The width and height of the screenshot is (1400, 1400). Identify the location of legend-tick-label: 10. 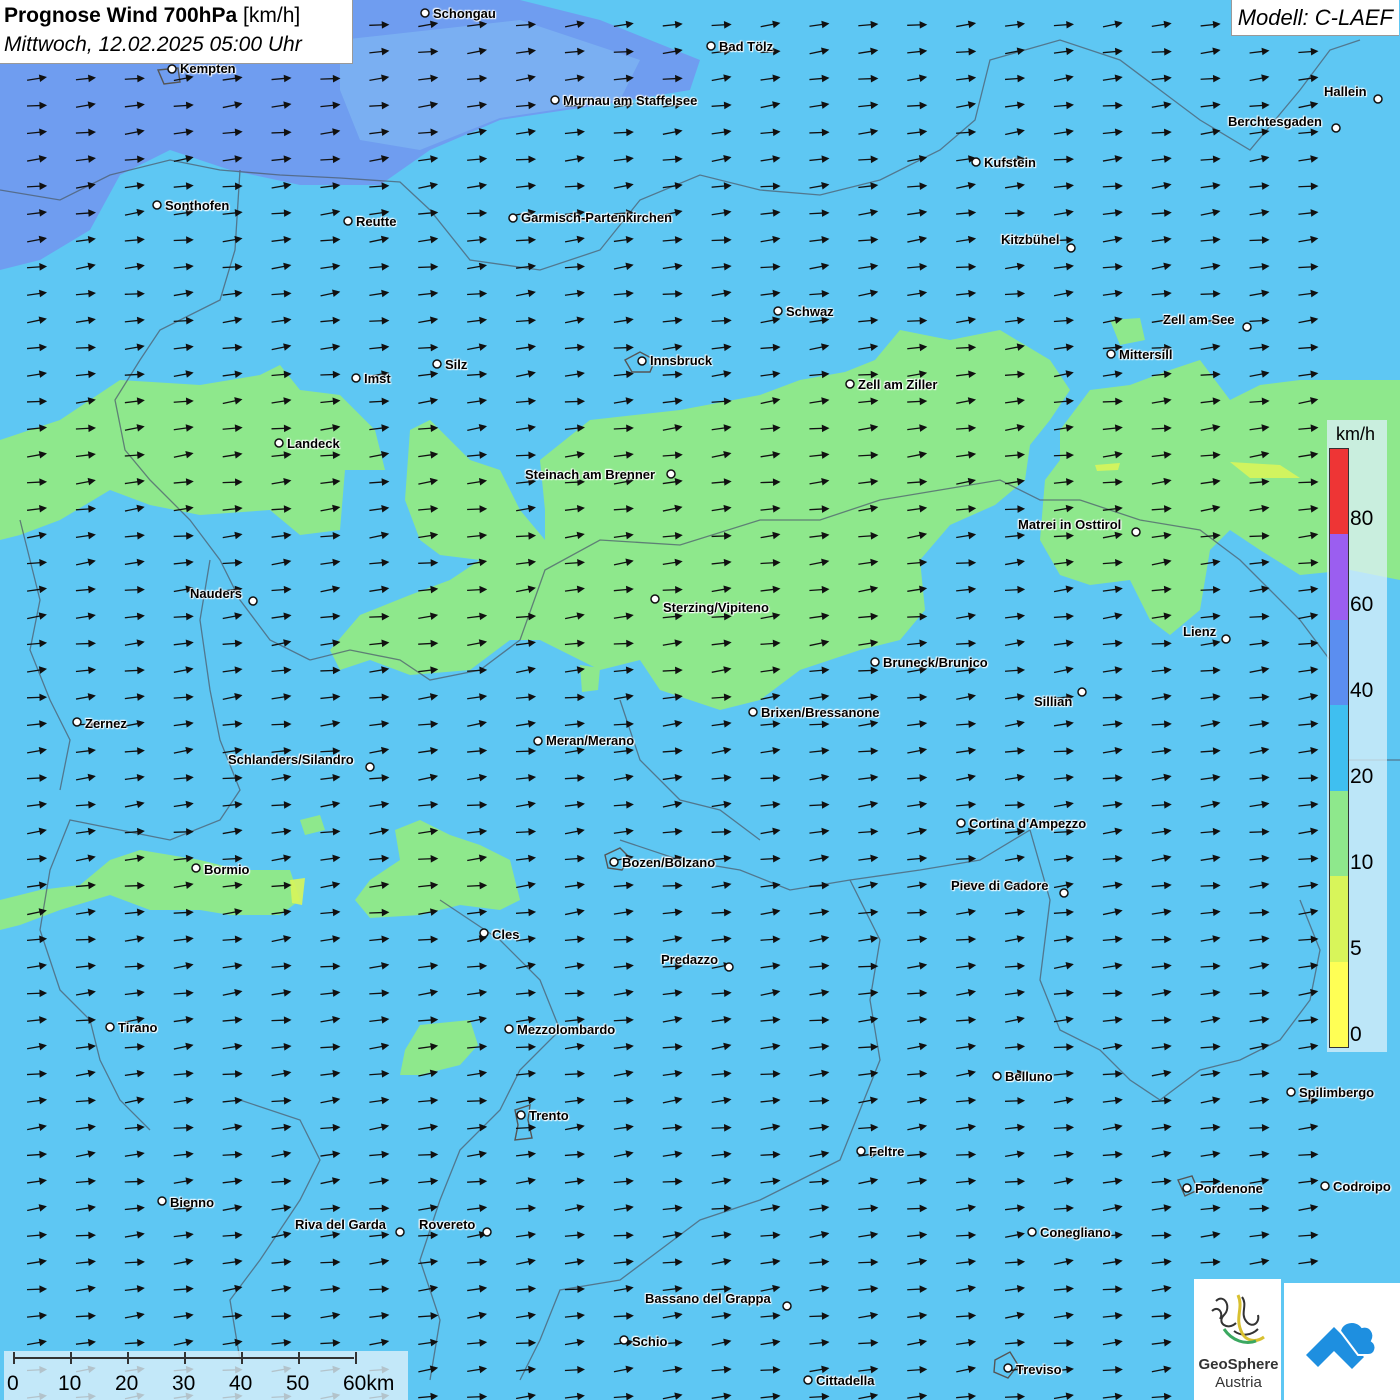
(1362, 862).